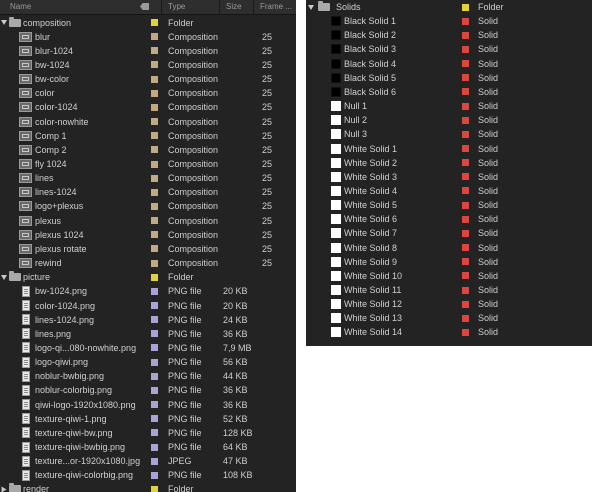 Image resolution: width=592 pixels, height=492 pixels. What do you see at coordinates (449, 78) in the screenshot?
I see `list-item: Black Solid 5 Solid` at bounding box center [449, 78].